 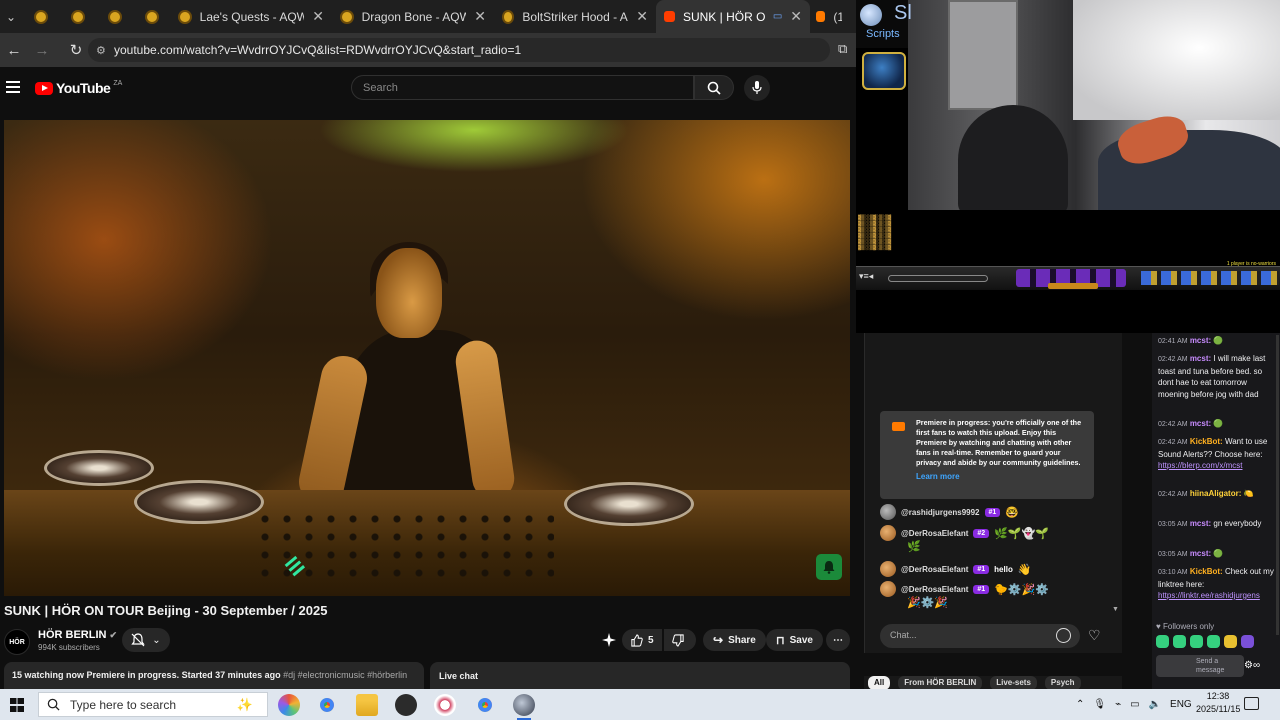 What do you see at coordinates (289, 705) in the screenshot?
I see `copilot-icon` at bounding box center [289, 705].